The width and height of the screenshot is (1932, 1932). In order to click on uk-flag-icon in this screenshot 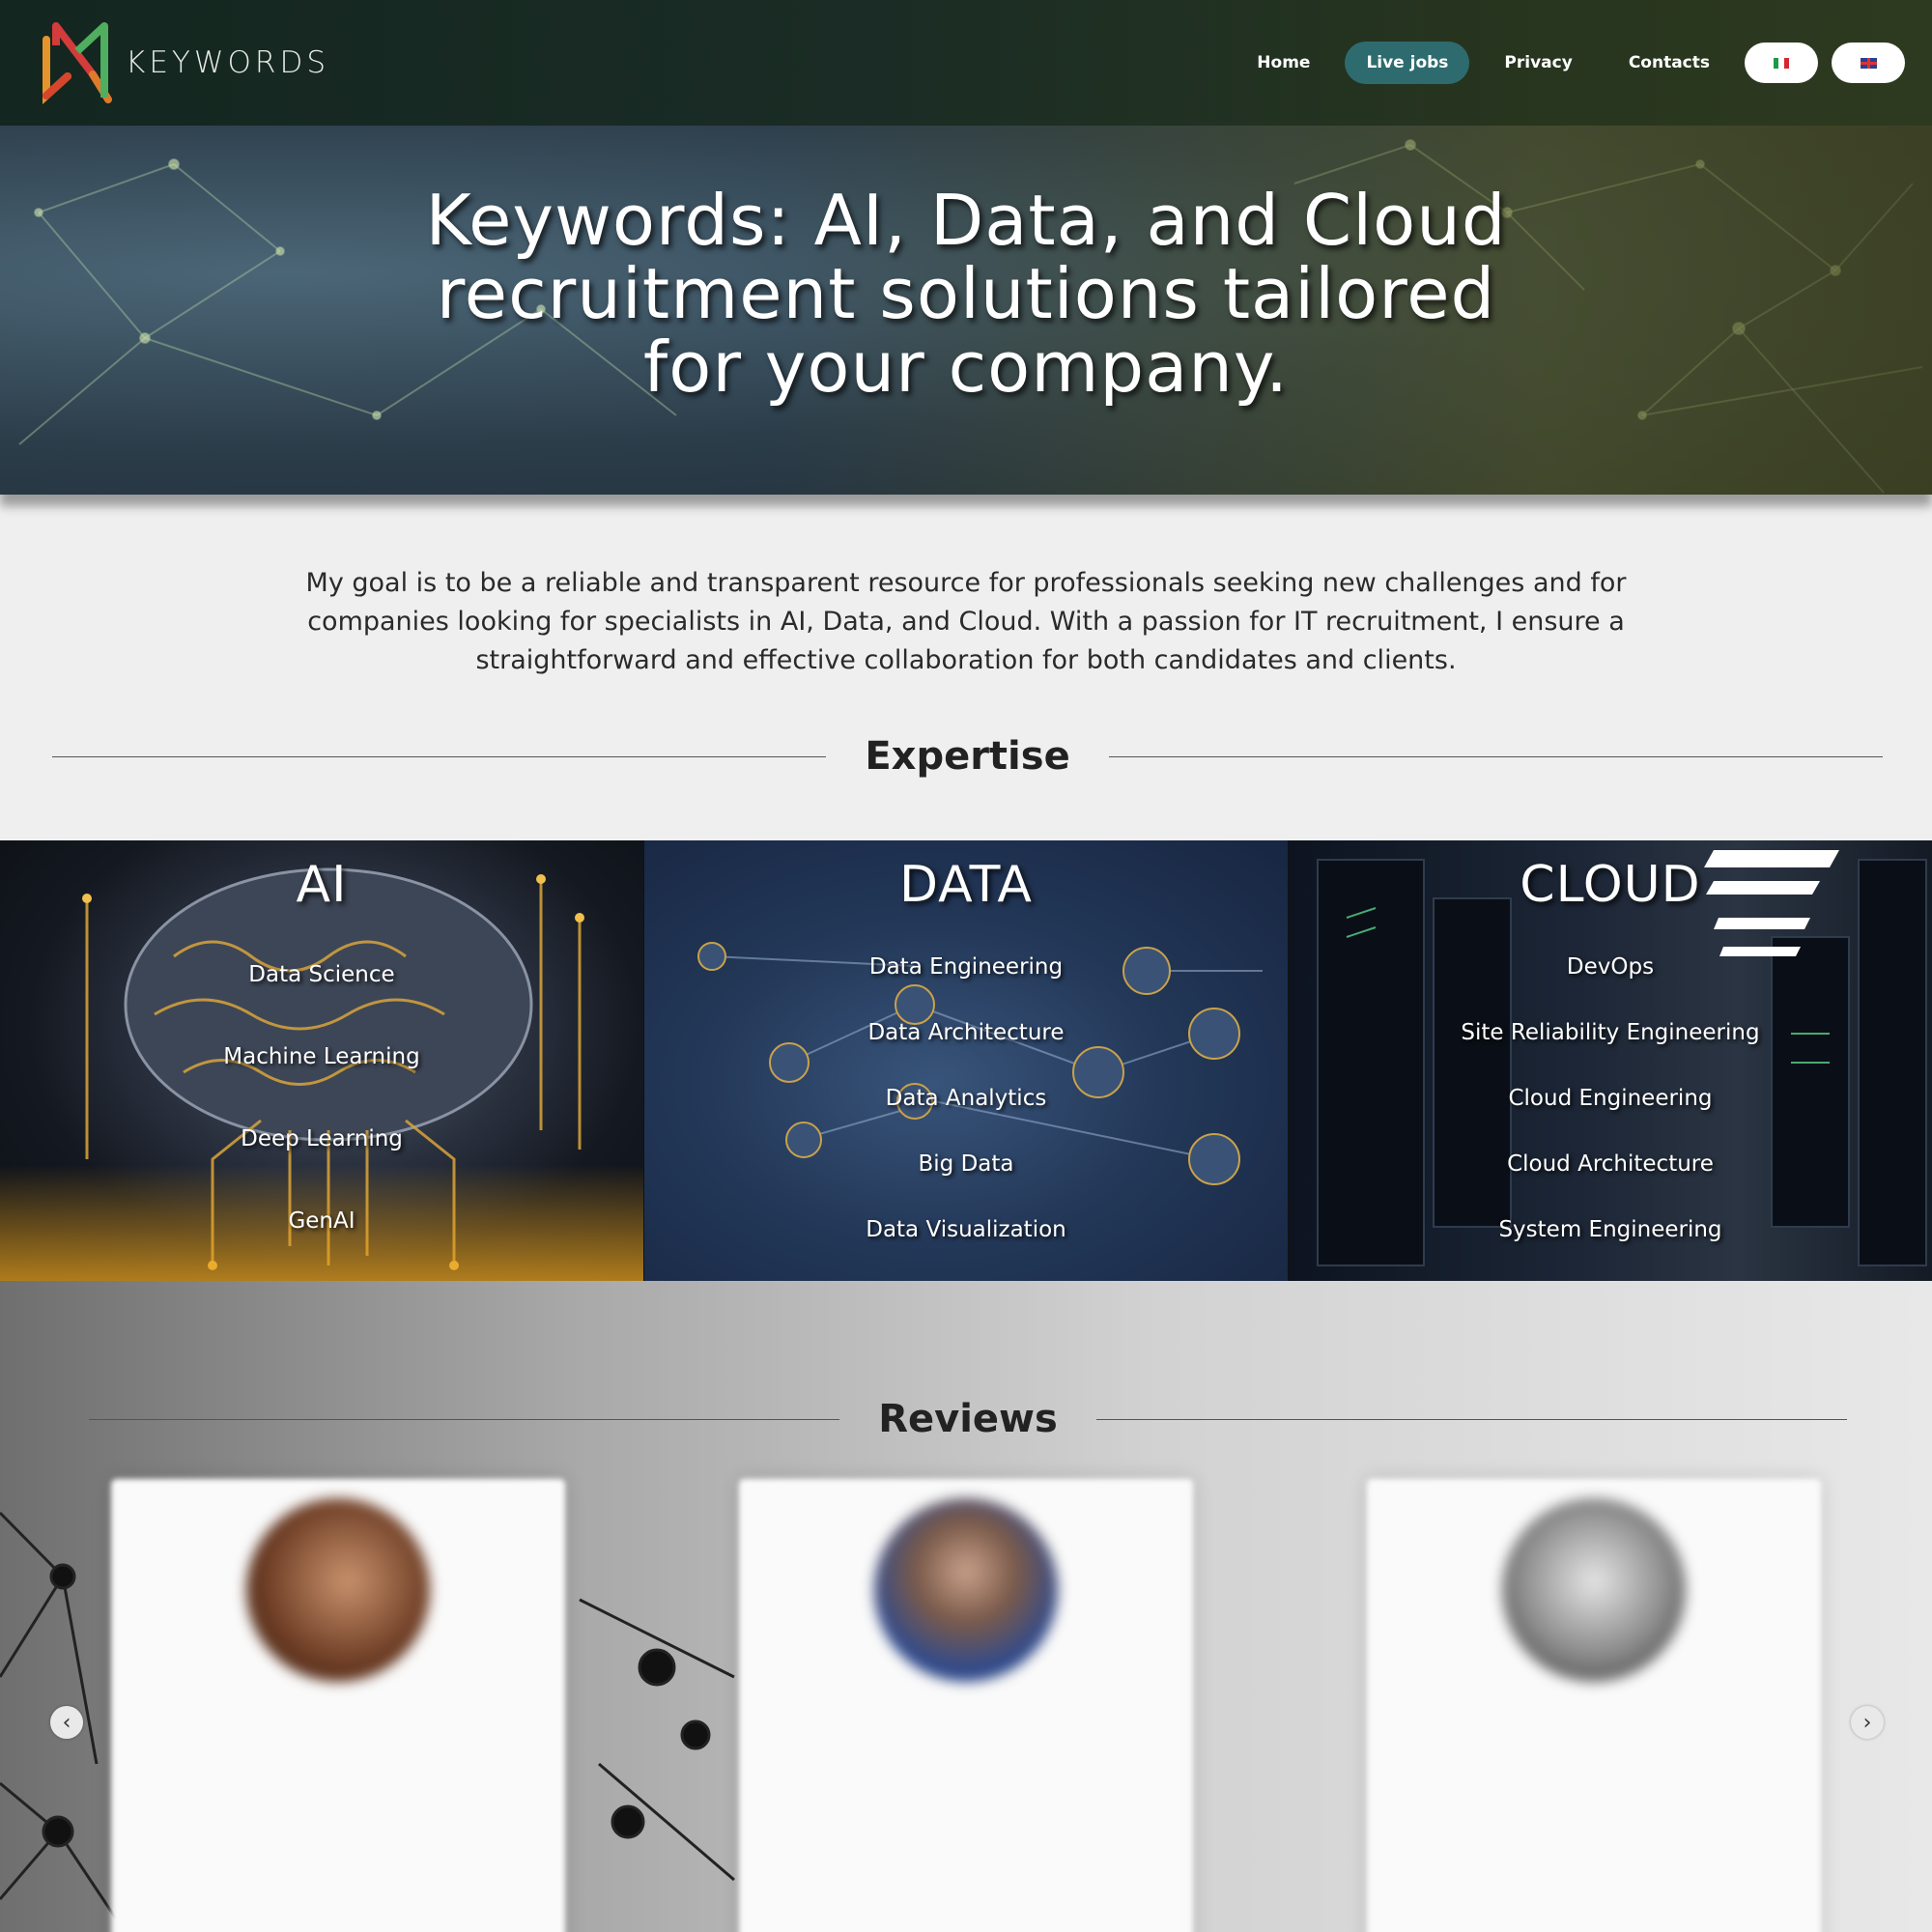, I will do `click(1868, 63)`.